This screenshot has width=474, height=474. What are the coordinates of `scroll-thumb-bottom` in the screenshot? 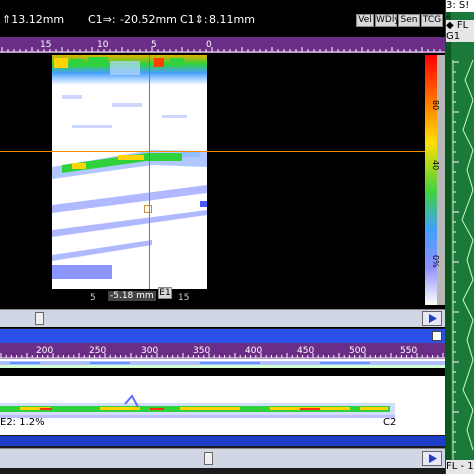 It's located at (208, 458).